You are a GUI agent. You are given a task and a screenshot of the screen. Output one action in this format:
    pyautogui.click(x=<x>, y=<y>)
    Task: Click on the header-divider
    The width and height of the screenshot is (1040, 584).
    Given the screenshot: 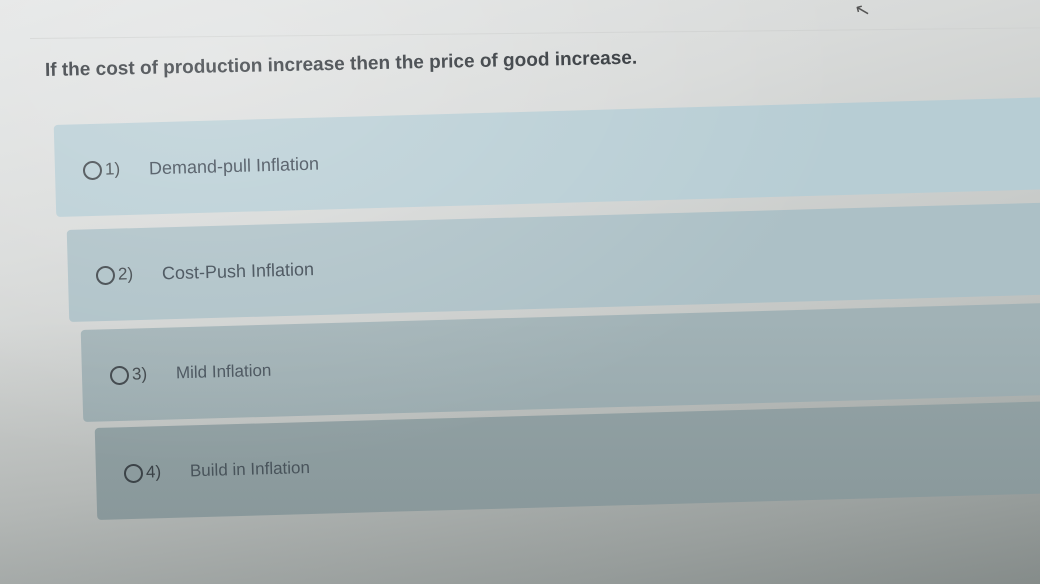 What is the action you would take?
    pyautogui.click(x=534, y=33)
    